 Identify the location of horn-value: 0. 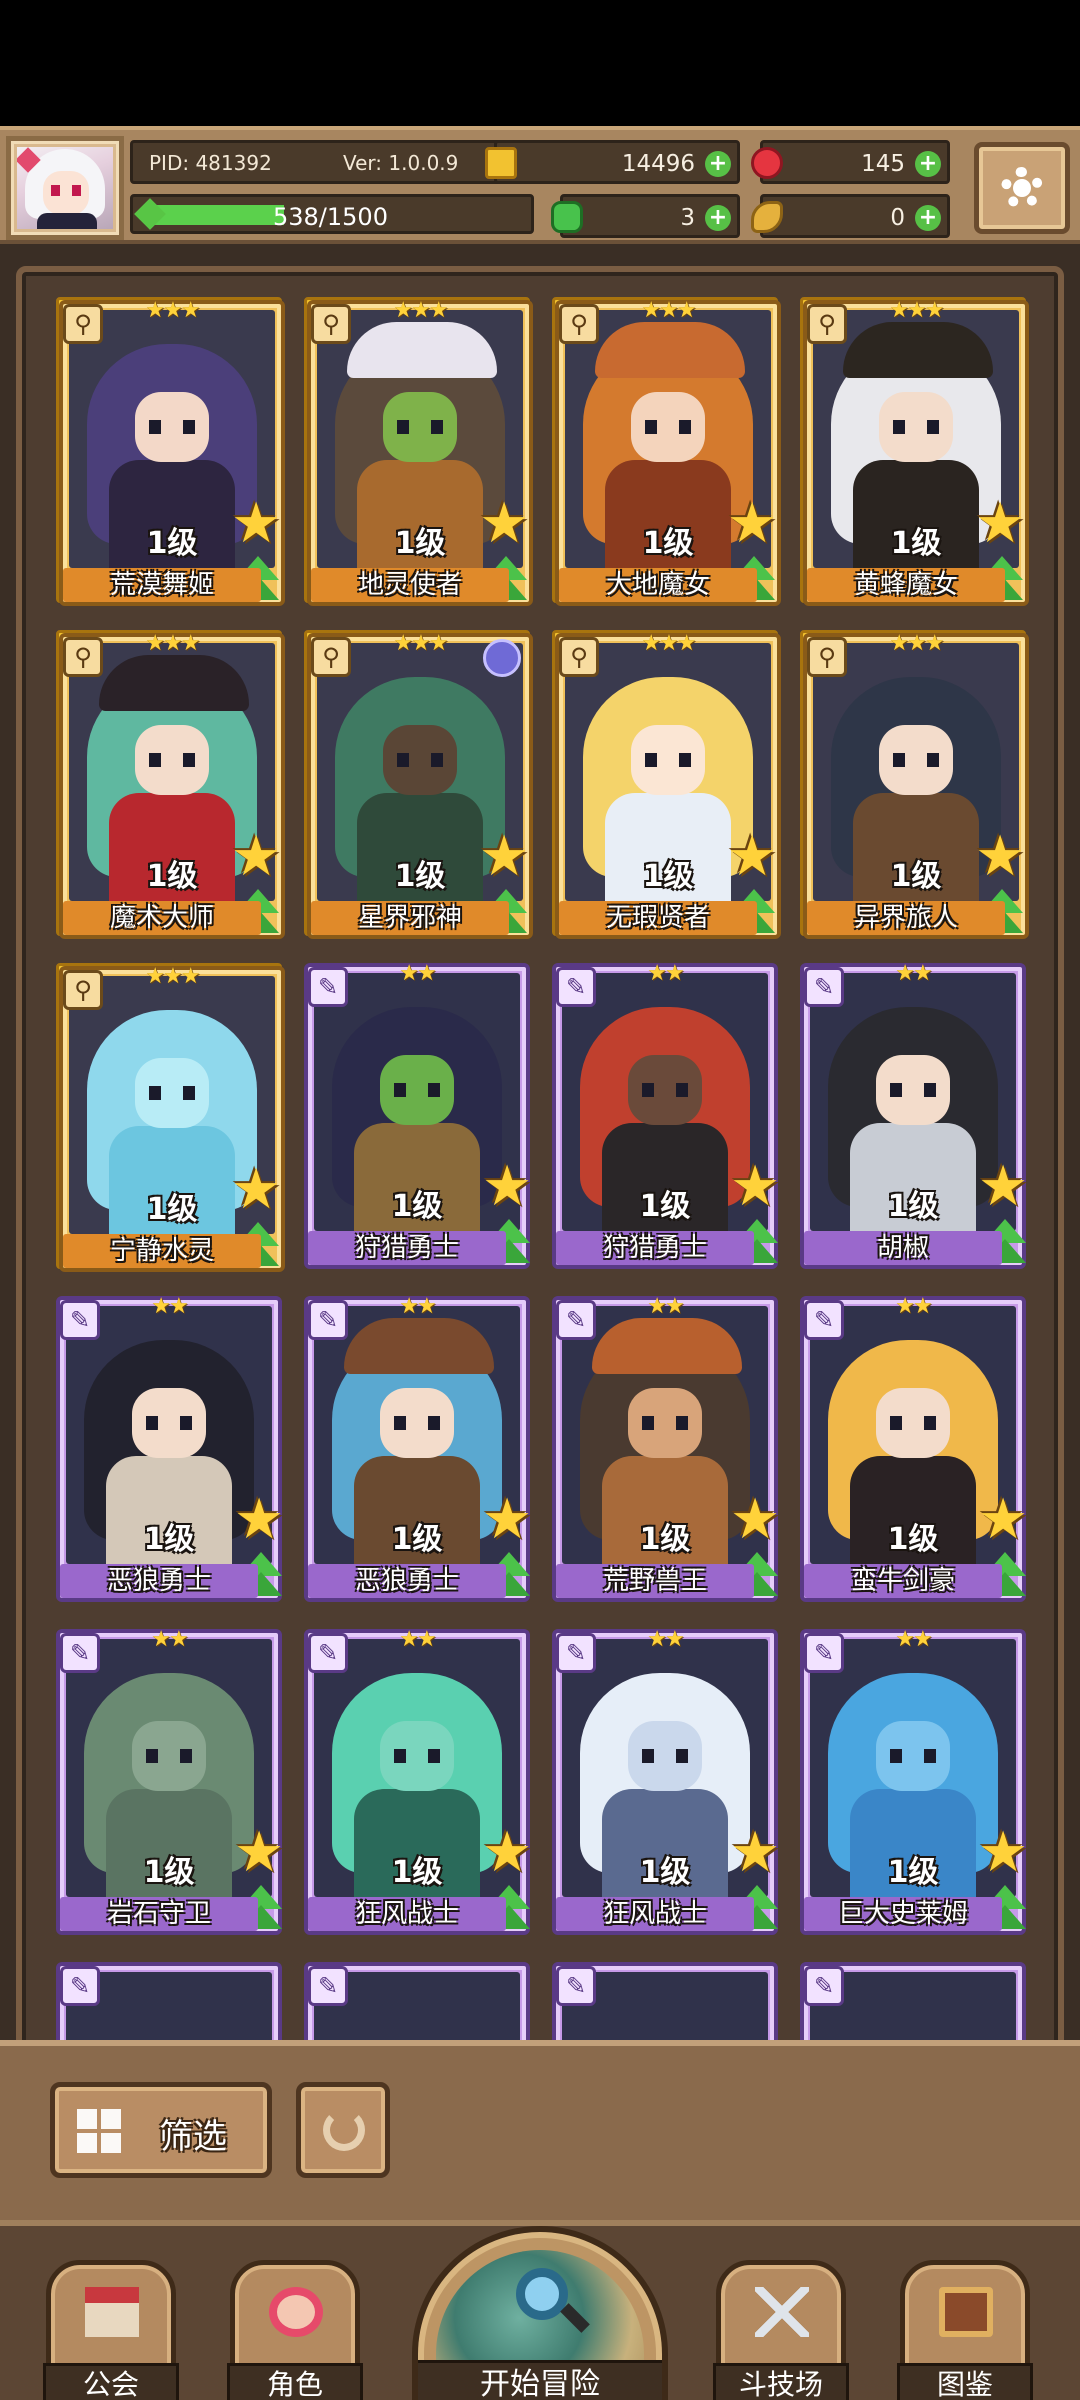
(897, 218).